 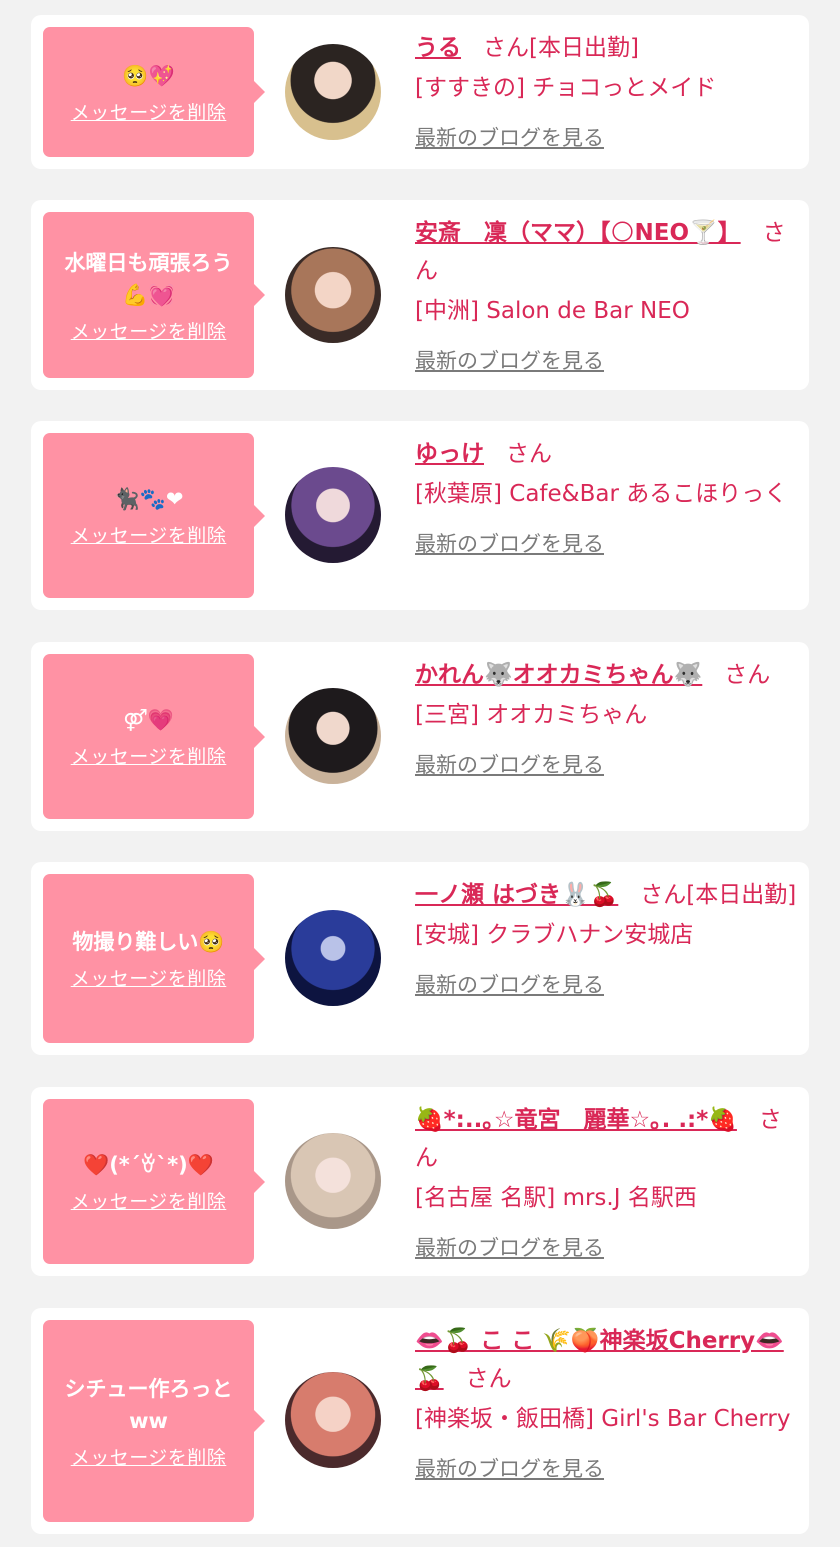 I want to click on message-bubble: シチュー作ろっとww メッセージを削除, so click(x=154, y=1421).